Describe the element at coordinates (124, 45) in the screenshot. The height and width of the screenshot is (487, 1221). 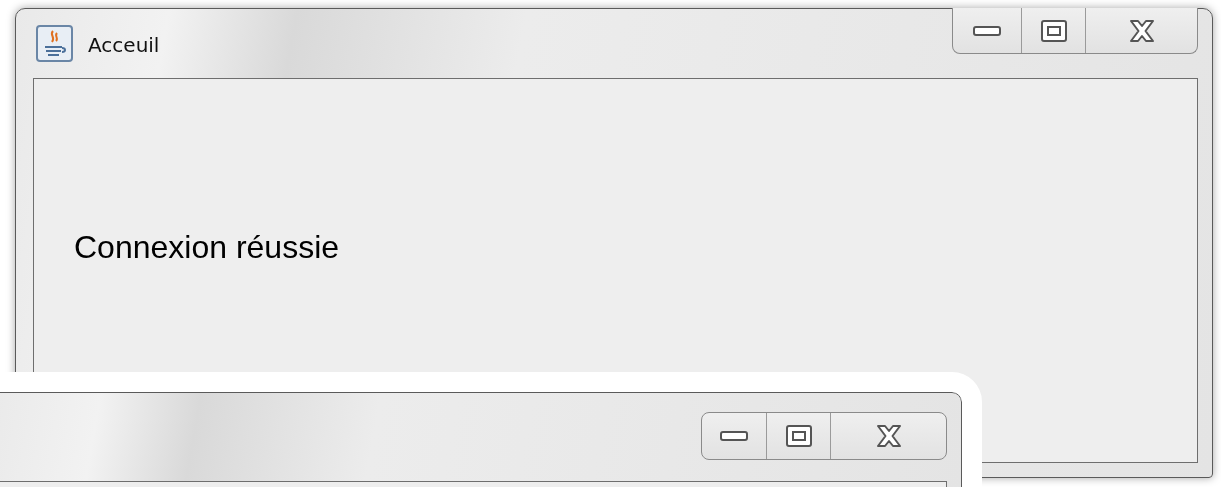
I see `window-title: Acceuil` at that location.